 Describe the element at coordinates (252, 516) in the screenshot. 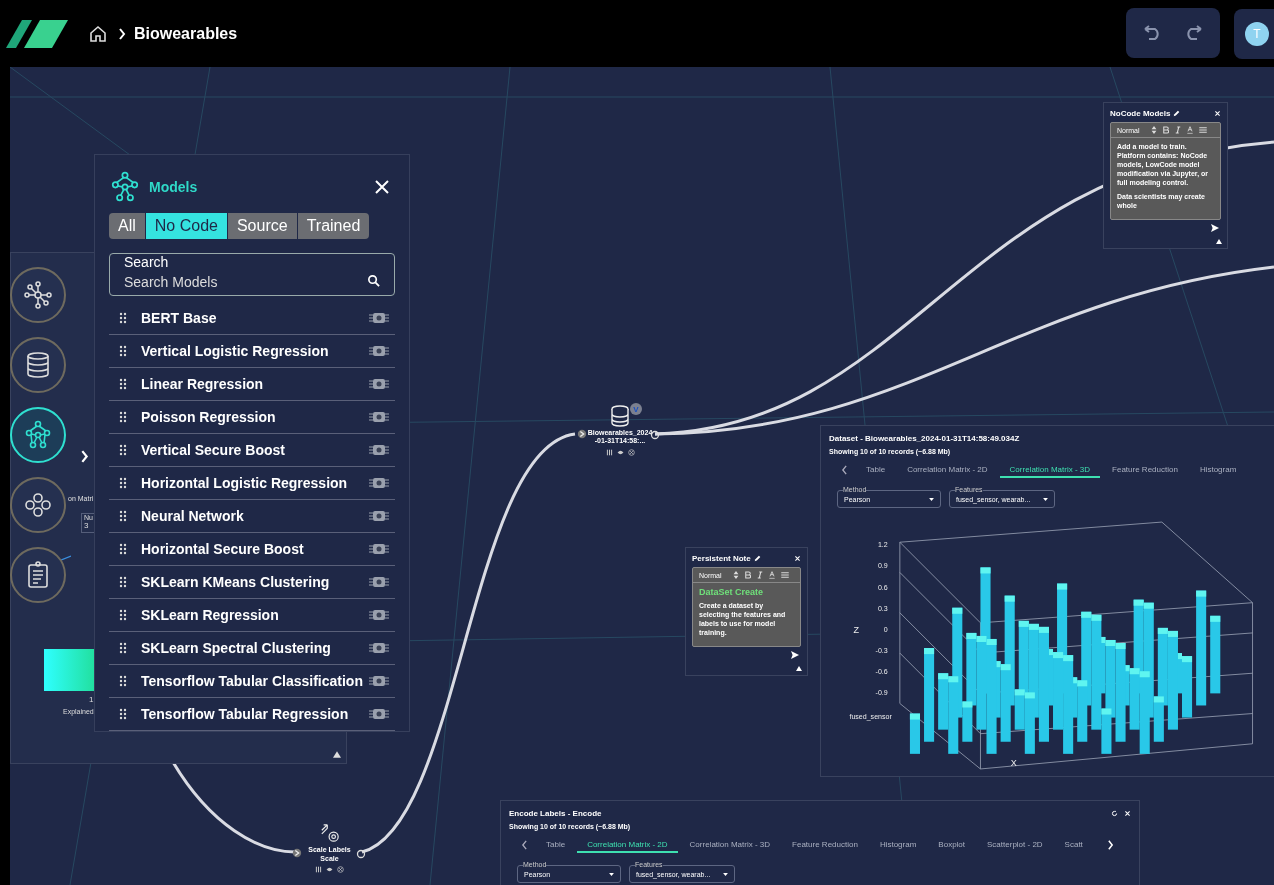

I see `model-list-item: Neural Network` at that location.